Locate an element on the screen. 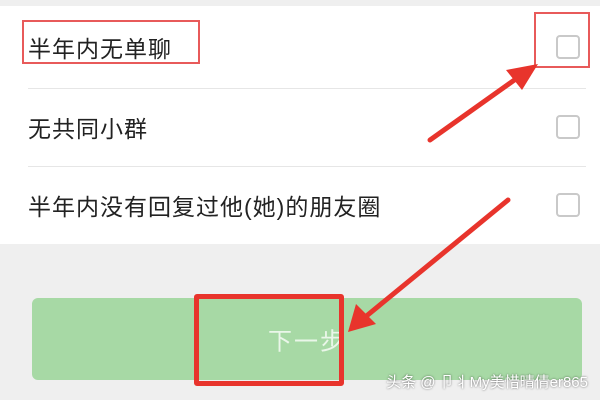  annotation-box-option-label is located at coordinates (111, 42).